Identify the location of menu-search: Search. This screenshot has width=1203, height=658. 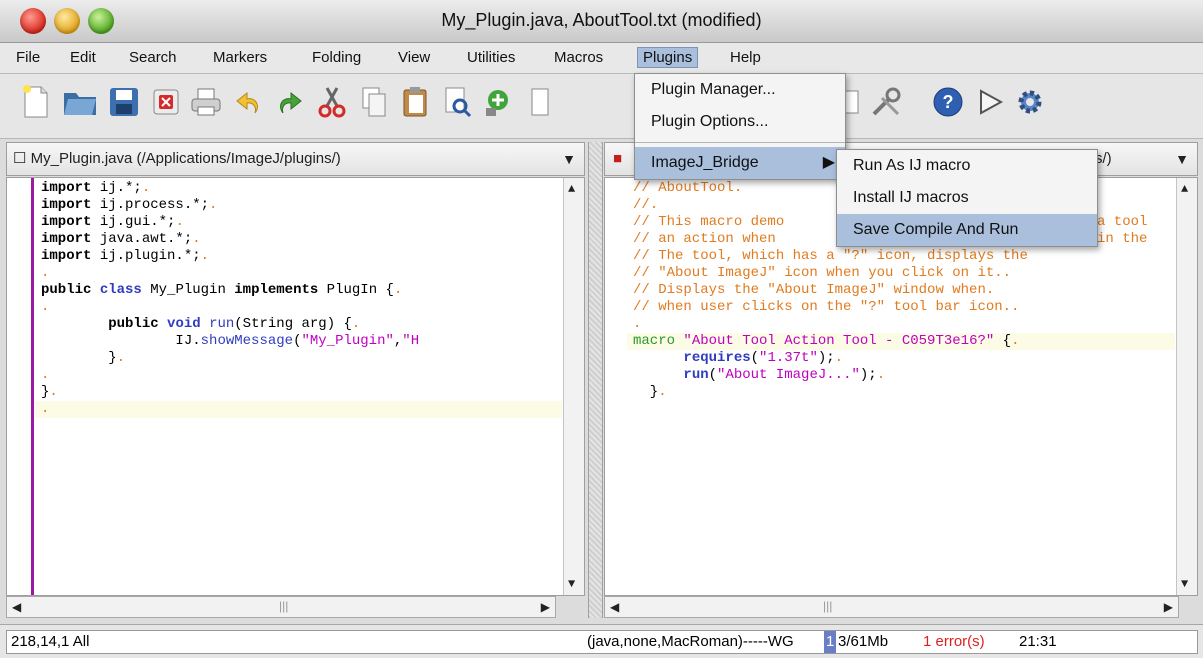
(153, 57).